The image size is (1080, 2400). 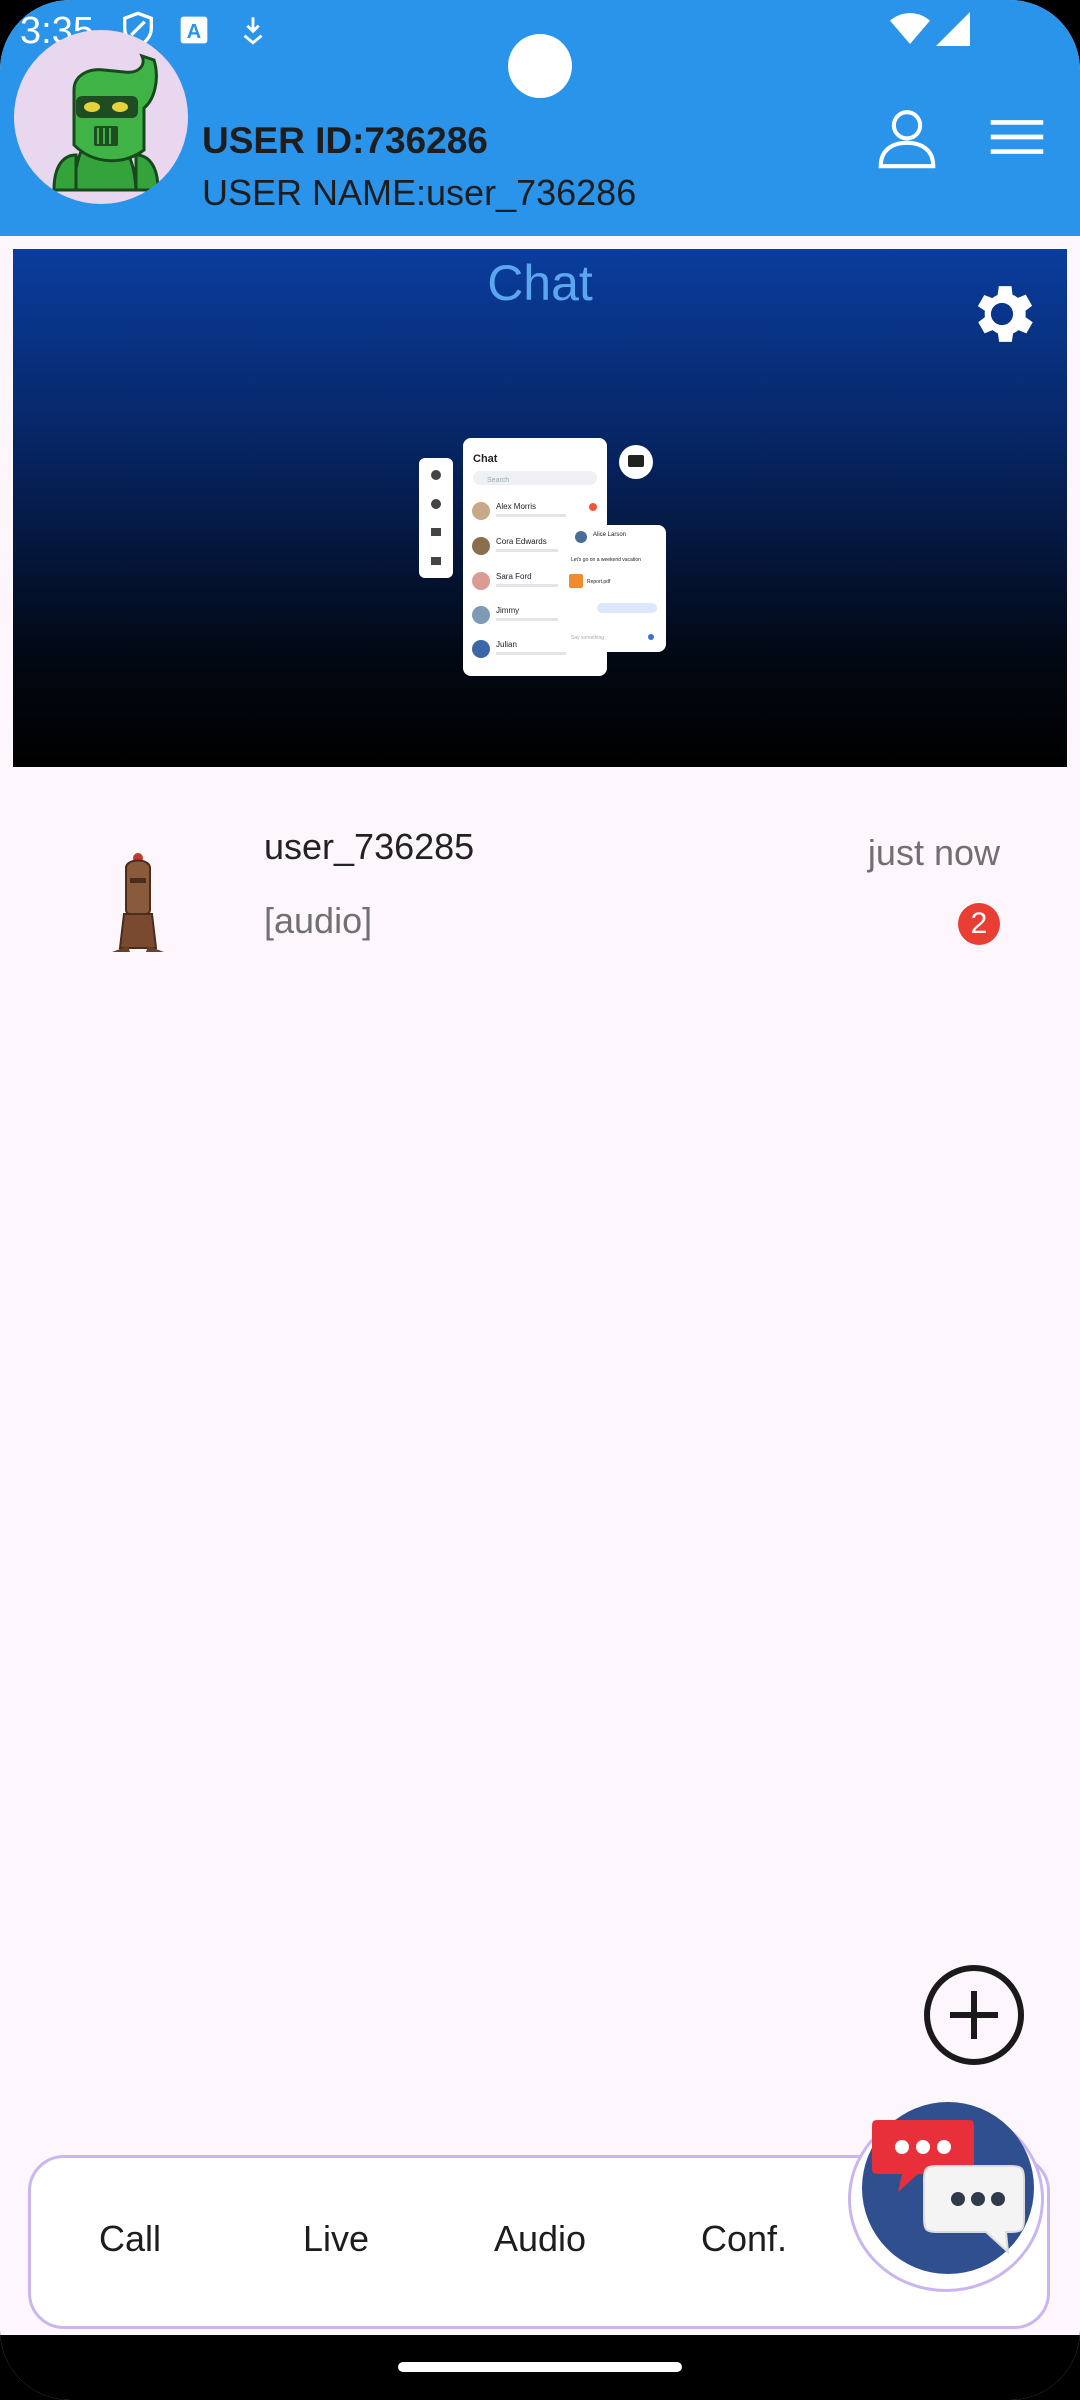 What do you see at coordinates (506, 644) in the screenshot?
I see `preview-contact: Julian` at bounding box center [506, 644].